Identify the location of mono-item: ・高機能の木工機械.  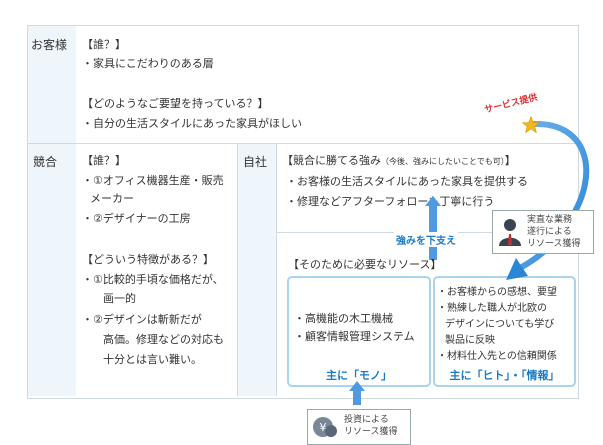
(343, 318).